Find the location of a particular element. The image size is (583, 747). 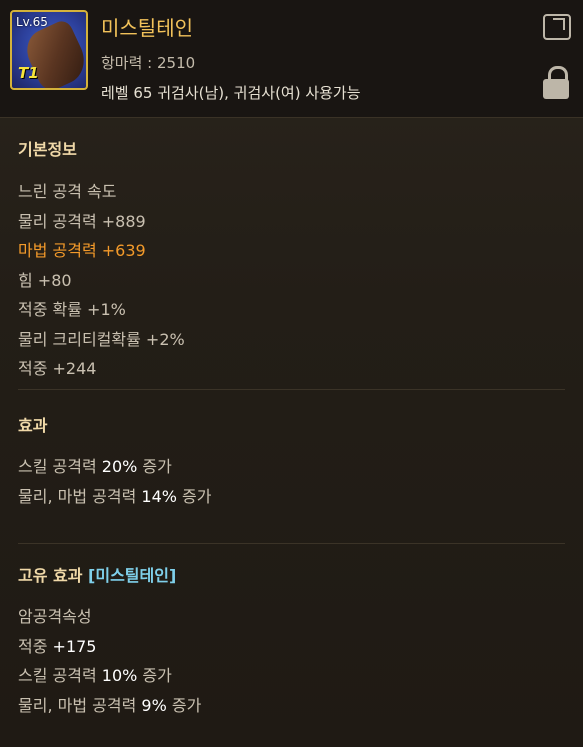

stat-line: 힘 +80 is located at coordinates (45, 280).